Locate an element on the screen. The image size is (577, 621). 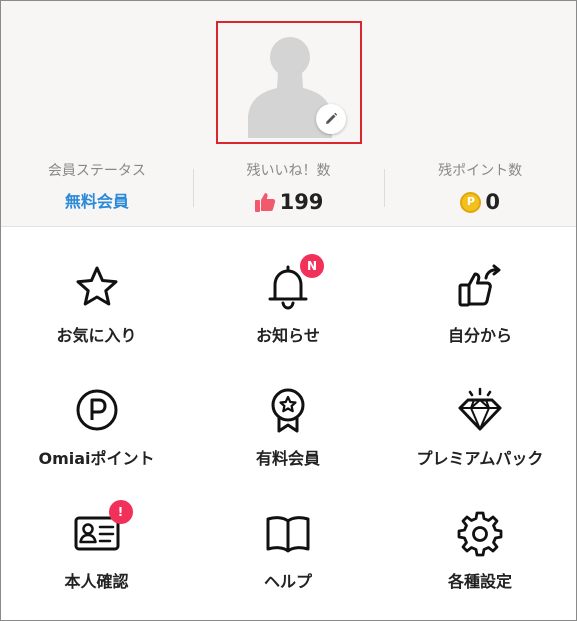
diamond-icon is located at coordinates (480, 409).